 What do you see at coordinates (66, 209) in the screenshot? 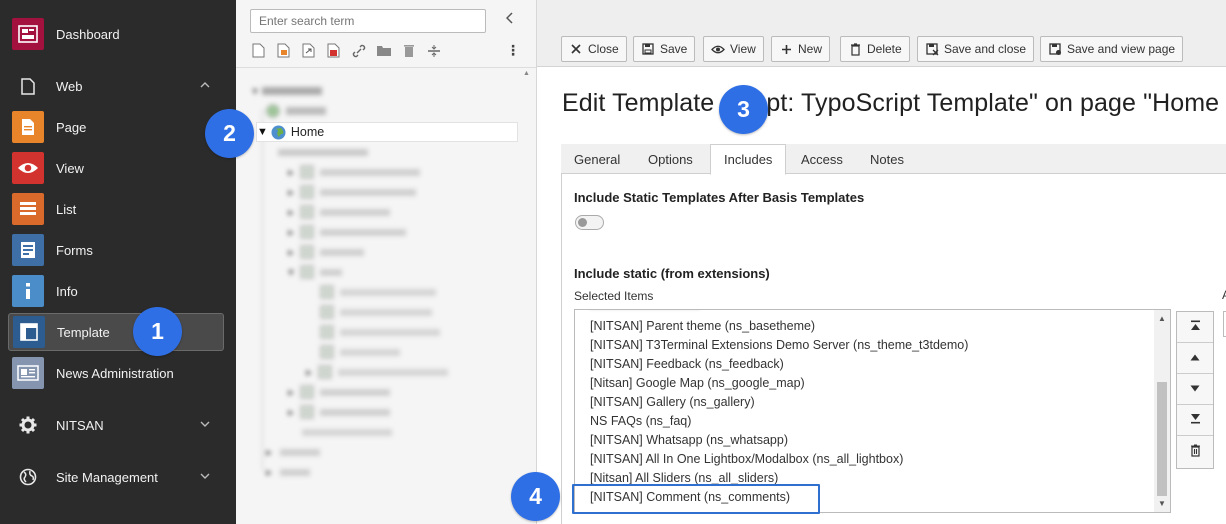
I see `module-label: List` at bounding box center [66, 209].